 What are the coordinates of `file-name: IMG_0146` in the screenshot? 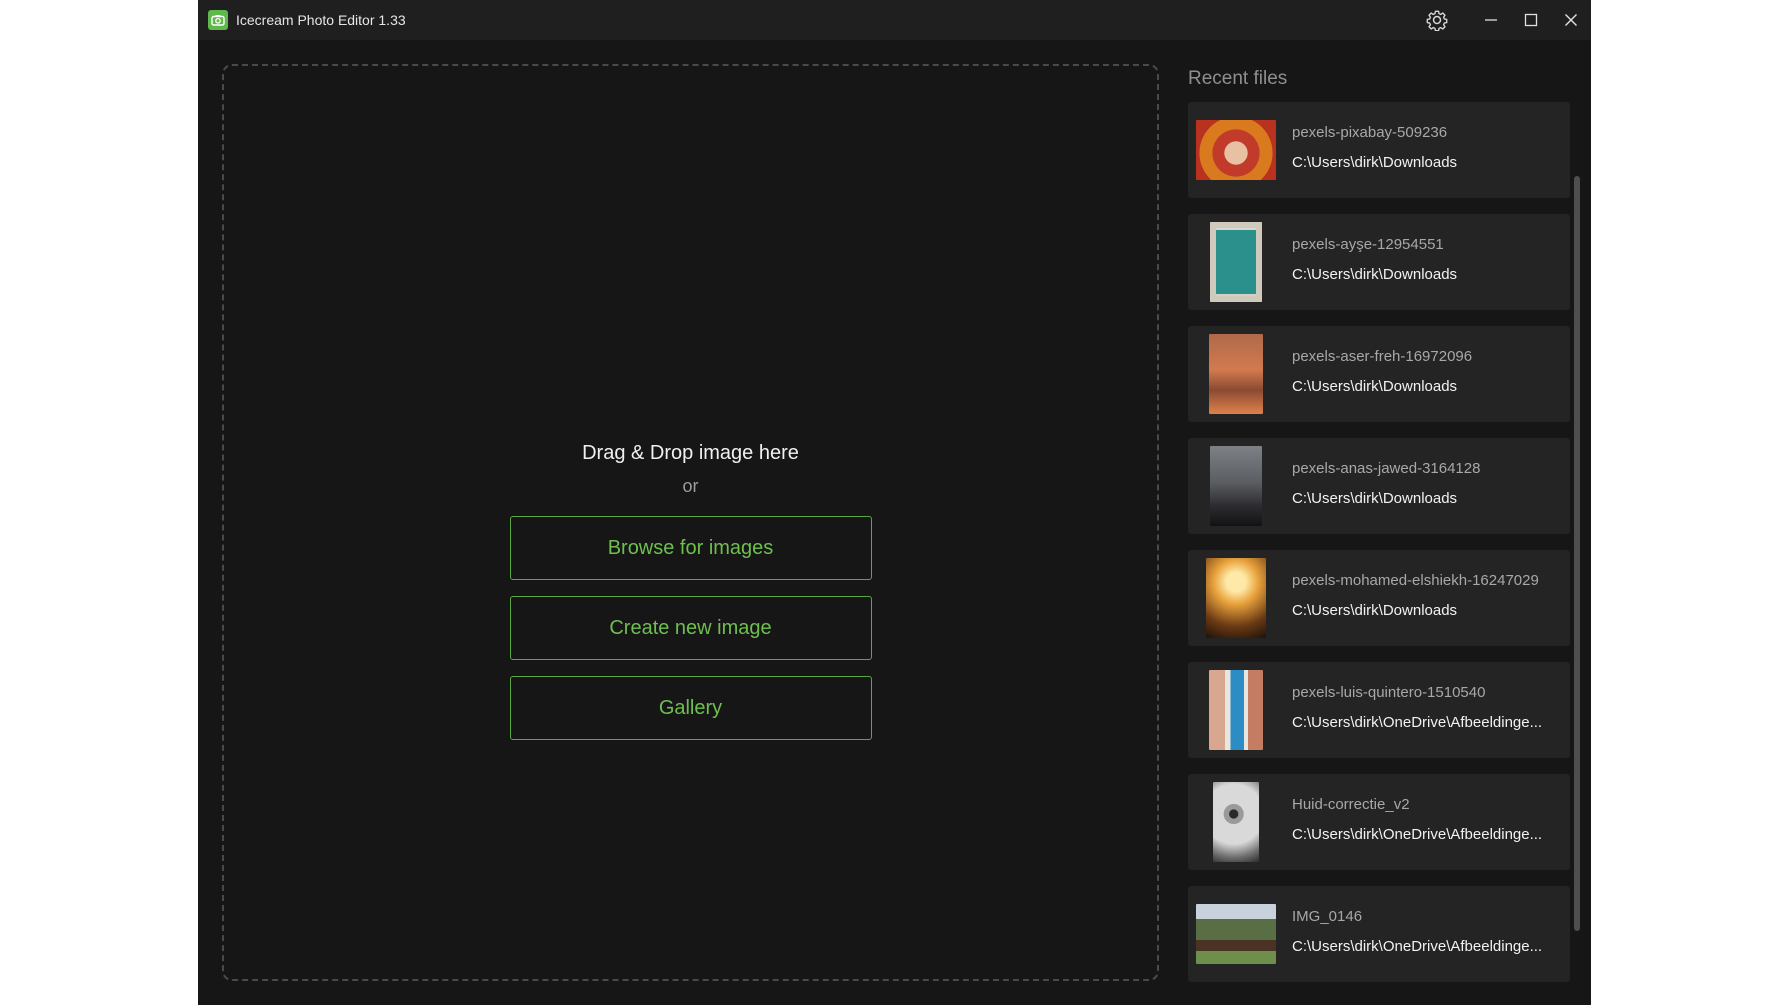 It's located at (1327, 916).